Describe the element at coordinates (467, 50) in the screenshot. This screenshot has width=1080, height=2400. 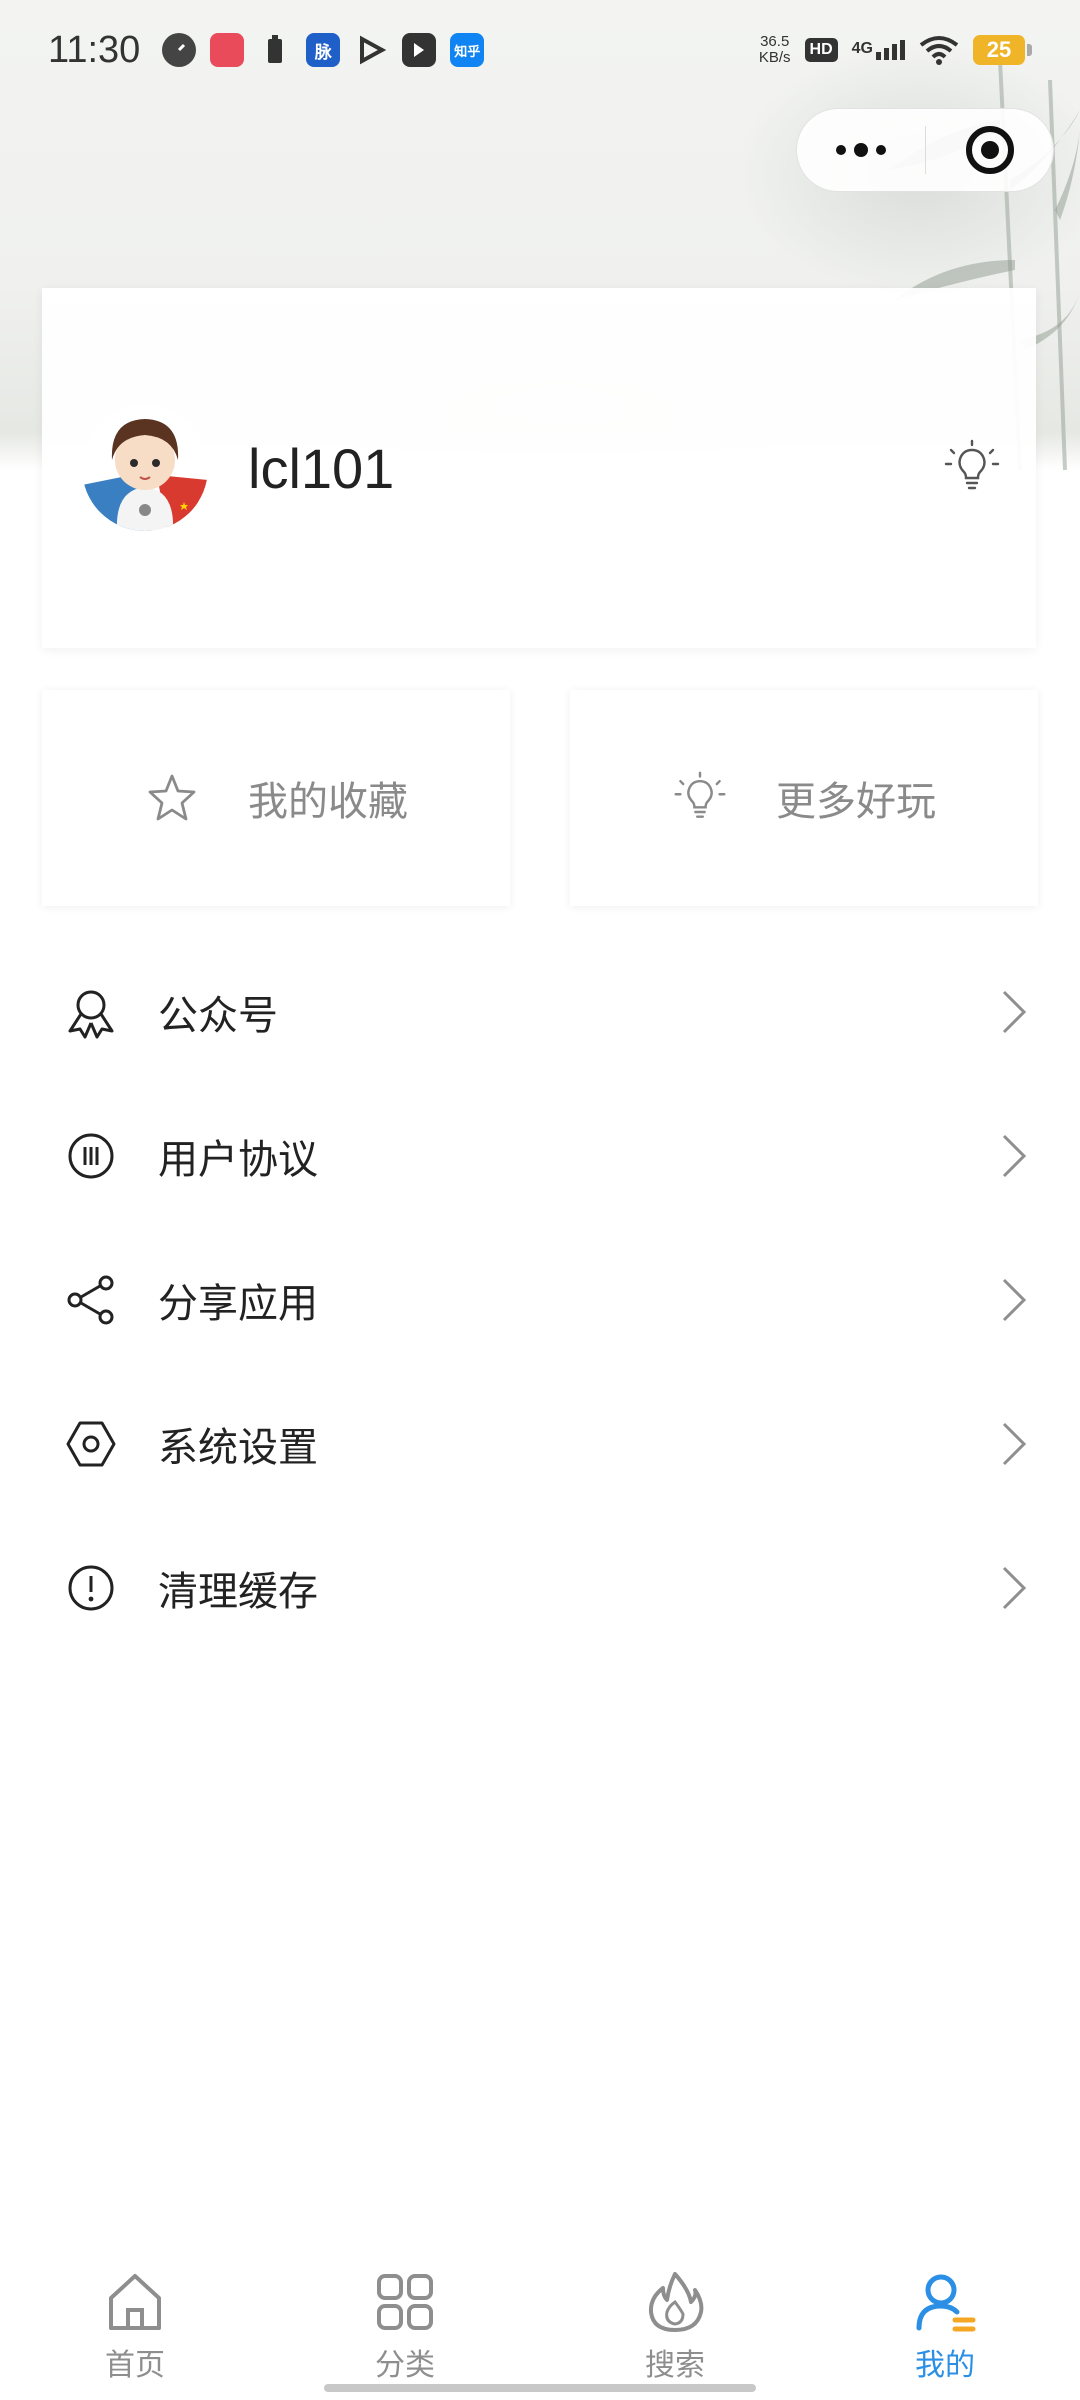
I see `zhihu-icon: 知乎` at that location.